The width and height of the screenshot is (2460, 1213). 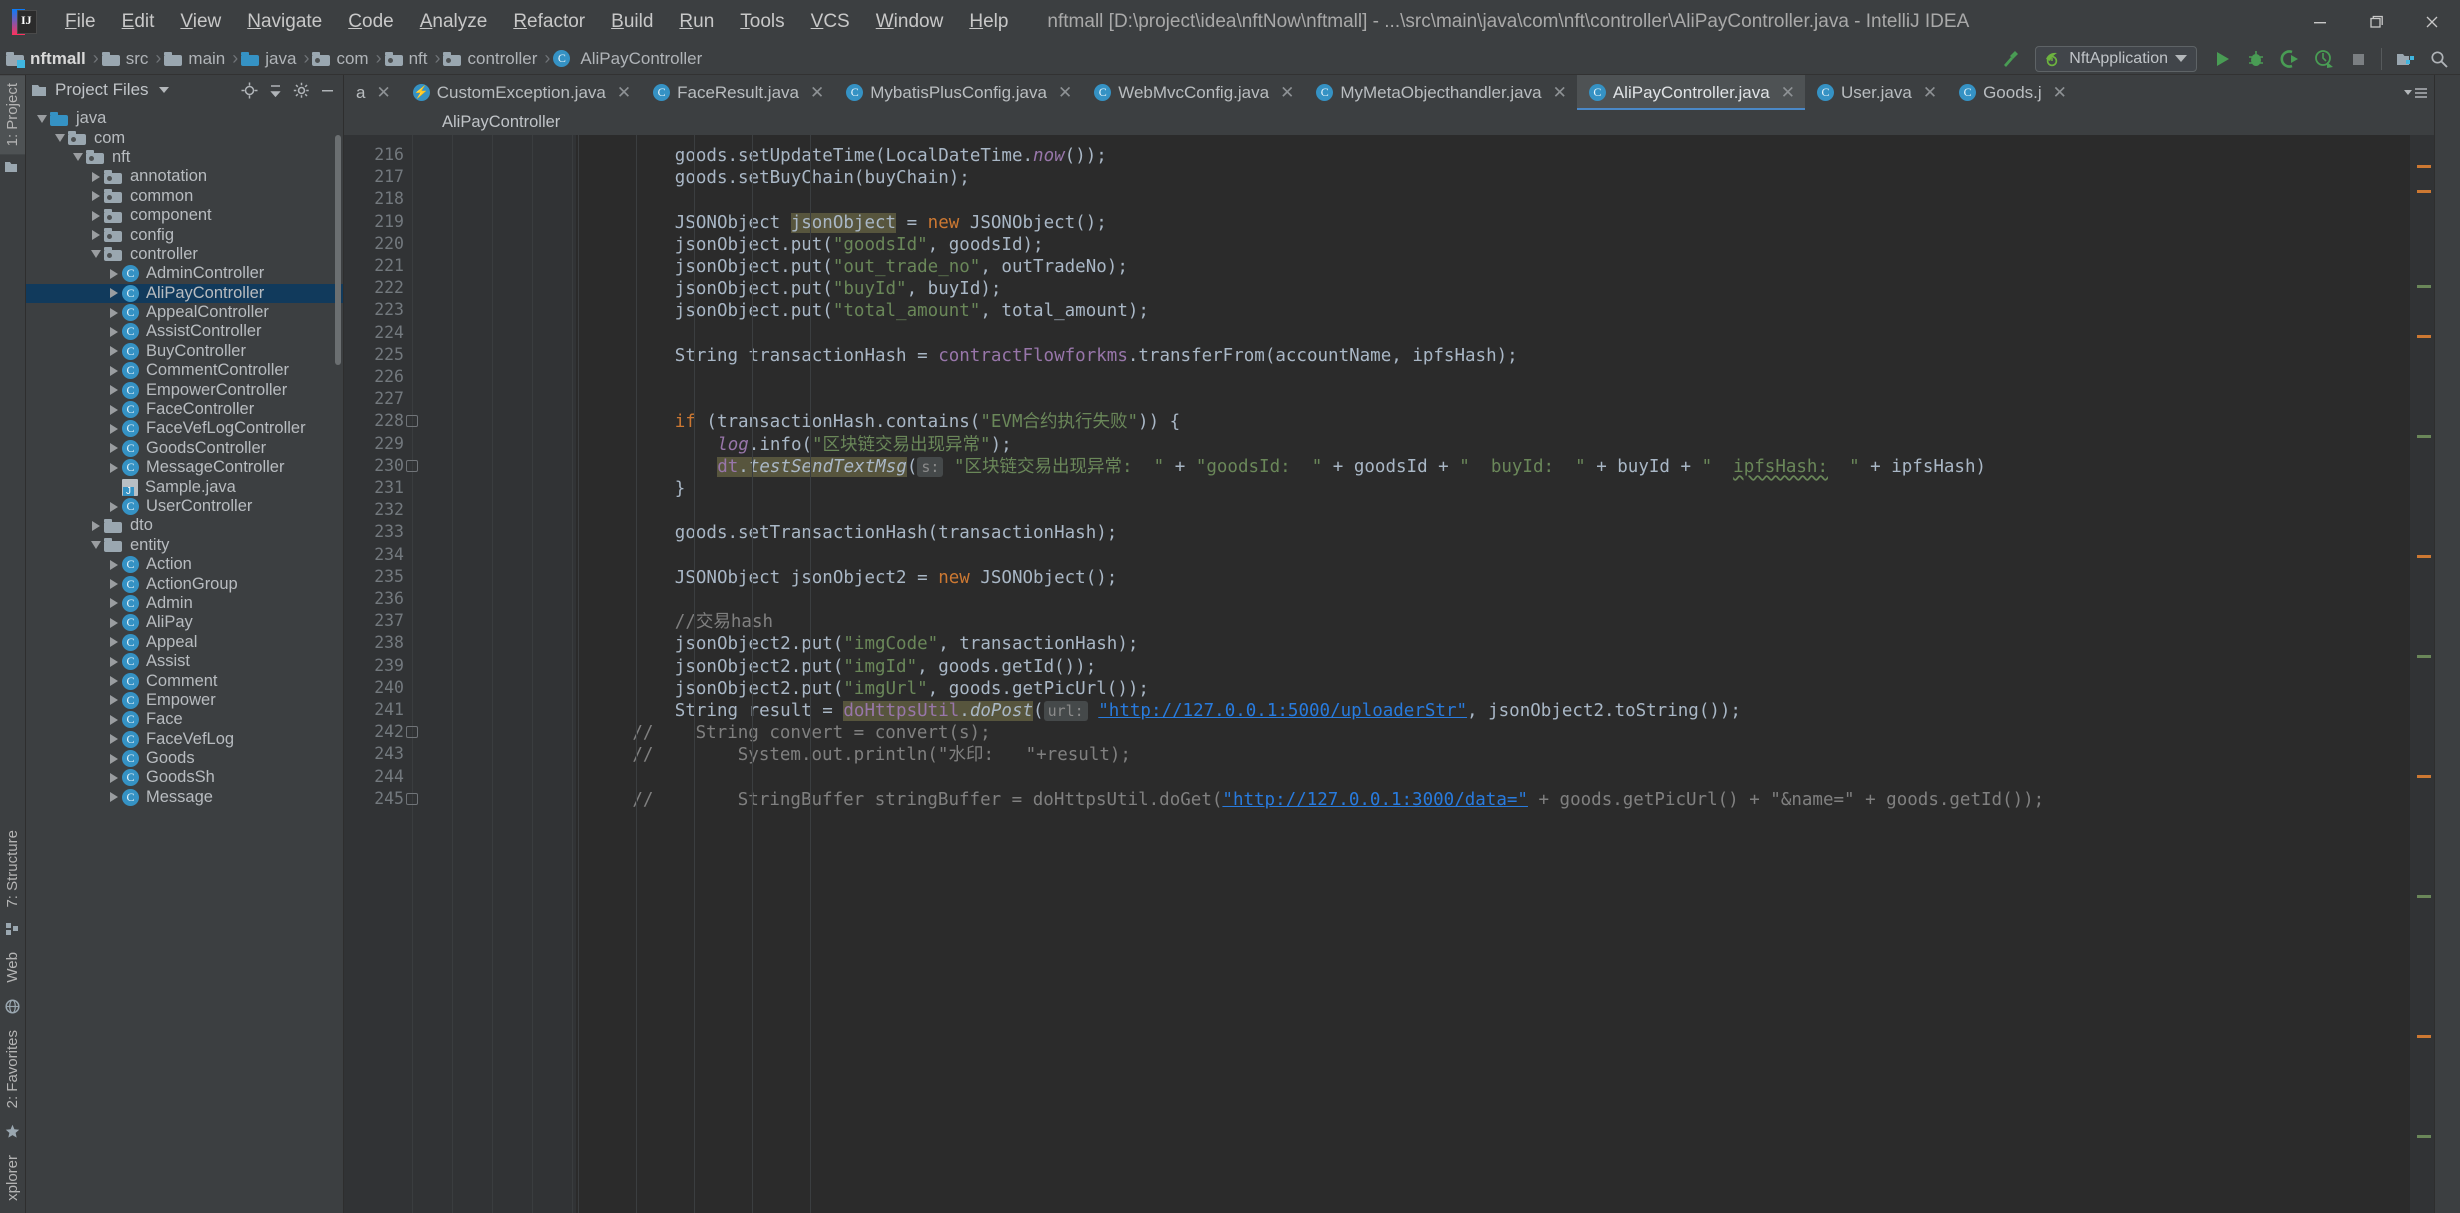 I want to click on tree-node-alipay: C AliPay, so click(x=184, y=622).